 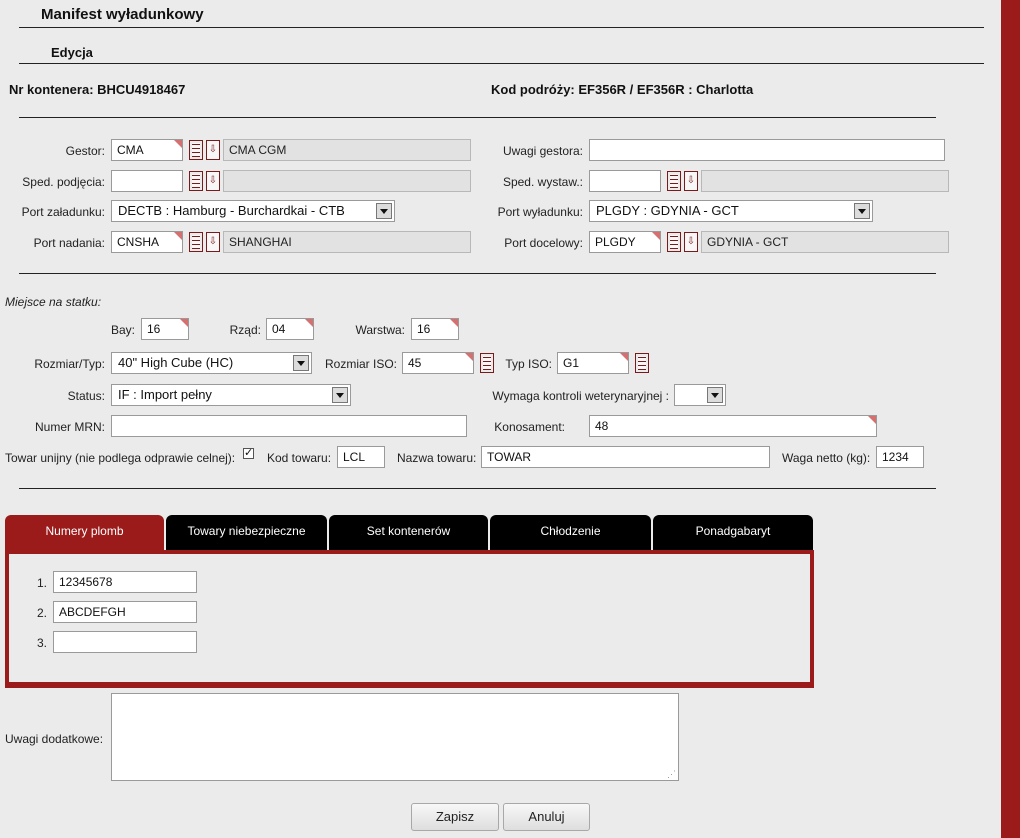 What do you see at coordinates (347, 150) in the screenshot?
I see `gestor-name-field: CMA CGM` at bounding box center [347, 150].